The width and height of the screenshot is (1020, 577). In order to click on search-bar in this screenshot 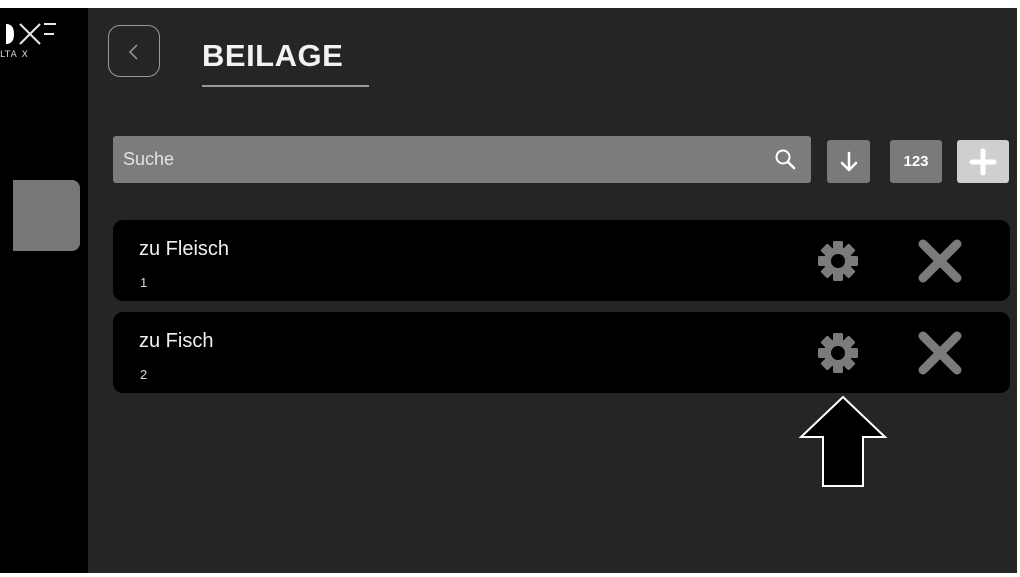, I will do `click(462, 159)`.